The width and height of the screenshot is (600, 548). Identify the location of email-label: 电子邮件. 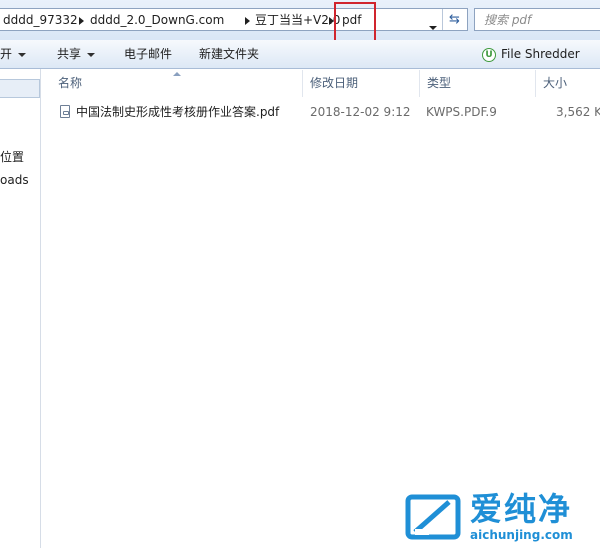
(148, 54).